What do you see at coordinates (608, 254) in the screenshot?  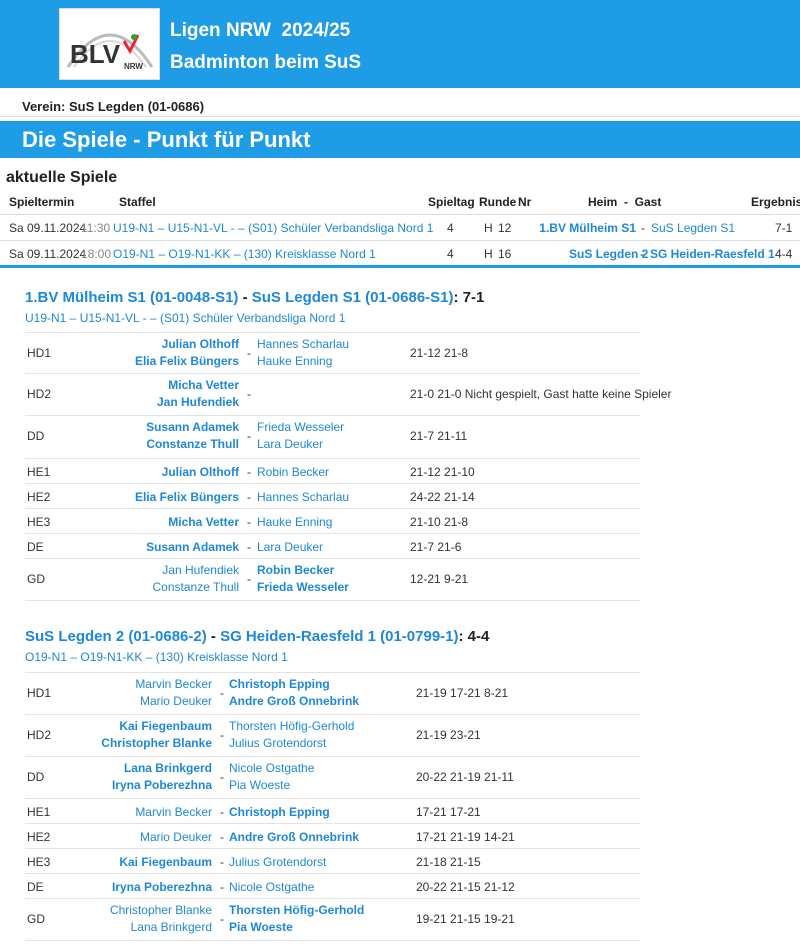 I see `heim-team-link: SuS Legden 2` at bounding box center [608, 254].